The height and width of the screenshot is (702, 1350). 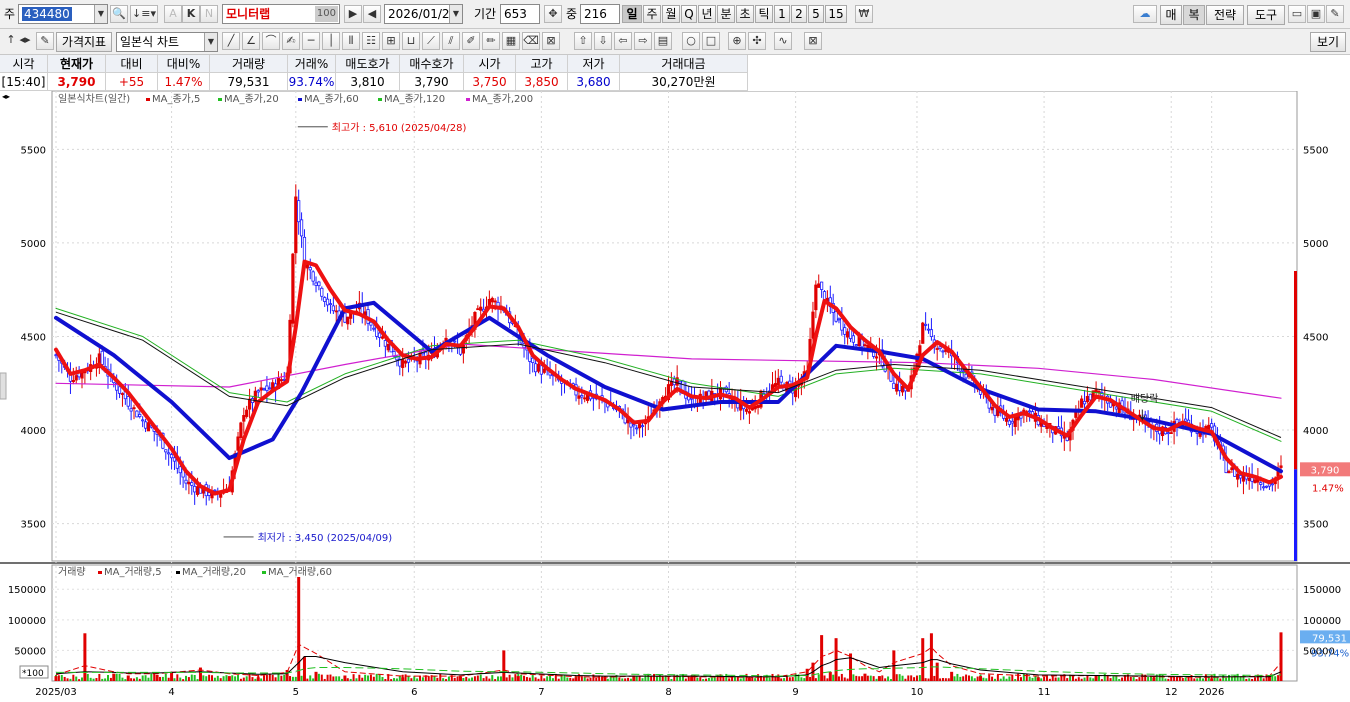 What do you see at coordinates (100, 14) in the screenshot?
I see `code-dropdown-icon: ▼` at bounding box center [100, 14].